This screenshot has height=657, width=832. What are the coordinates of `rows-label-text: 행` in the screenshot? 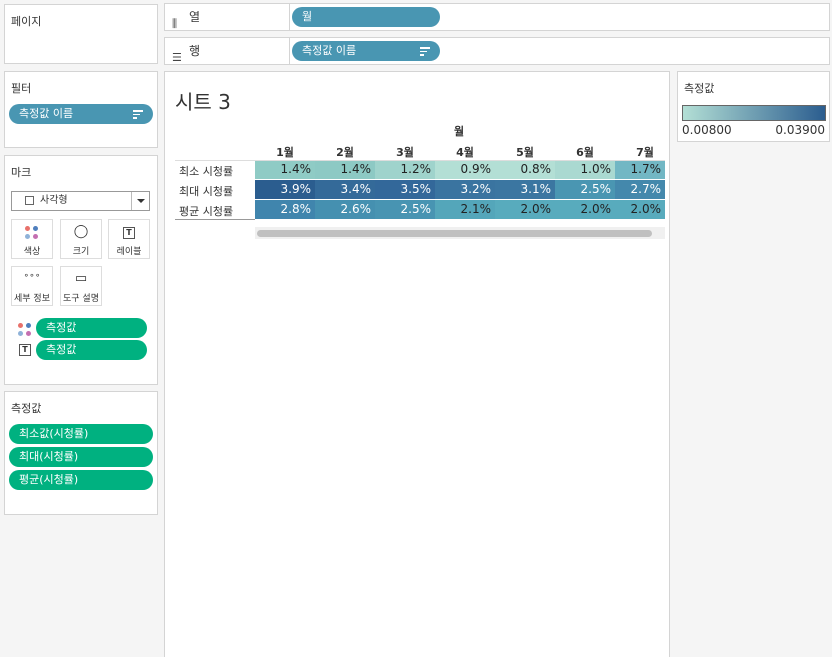 It's located at (195, 51).